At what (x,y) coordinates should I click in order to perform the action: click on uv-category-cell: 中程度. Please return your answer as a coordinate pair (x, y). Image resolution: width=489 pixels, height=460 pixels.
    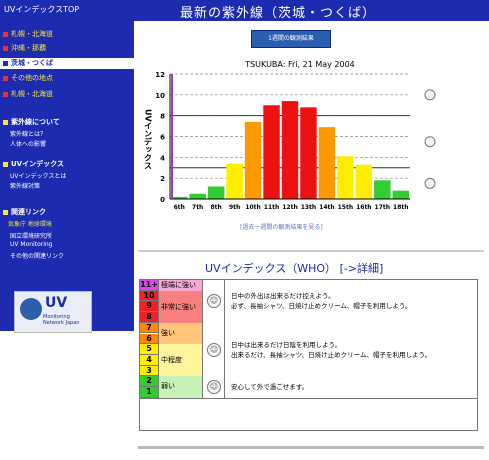
    Looking at the image, I should click on (180, 360).